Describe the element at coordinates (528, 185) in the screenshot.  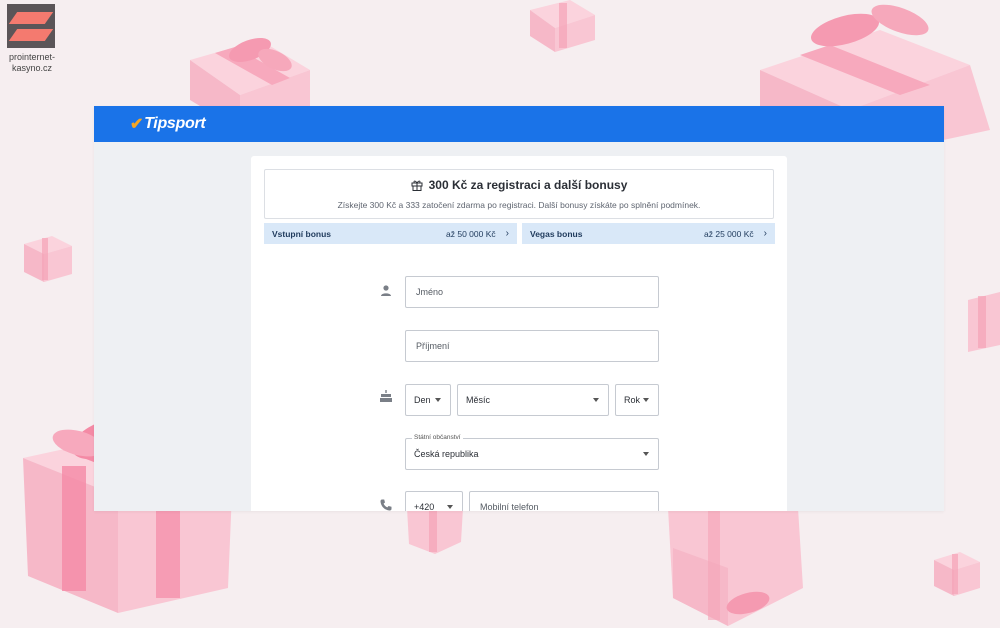
I see `promo-title: 300 Kč za registraci a další bonusy` at that location.